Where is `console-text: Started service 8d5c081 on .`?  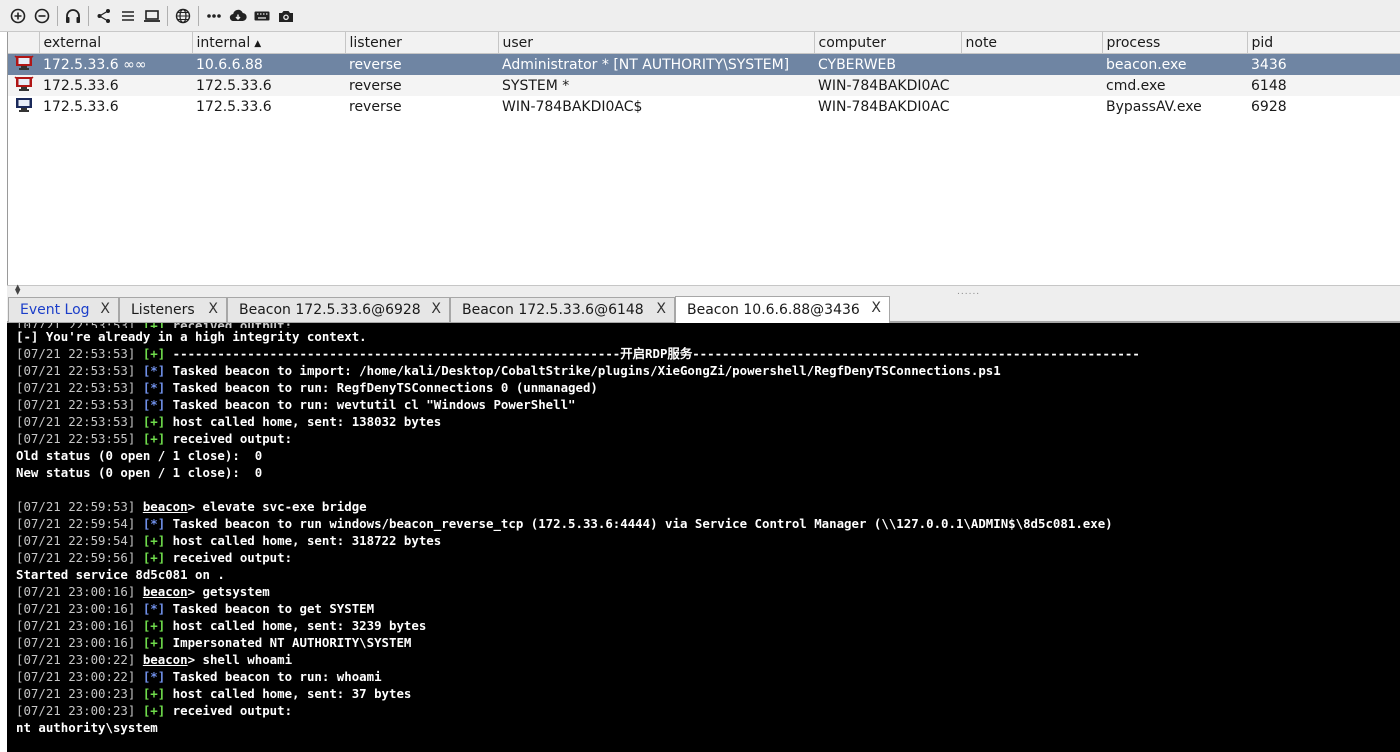
console-text: Started service 8d5c081 on . is located at coordinates (120, 574).